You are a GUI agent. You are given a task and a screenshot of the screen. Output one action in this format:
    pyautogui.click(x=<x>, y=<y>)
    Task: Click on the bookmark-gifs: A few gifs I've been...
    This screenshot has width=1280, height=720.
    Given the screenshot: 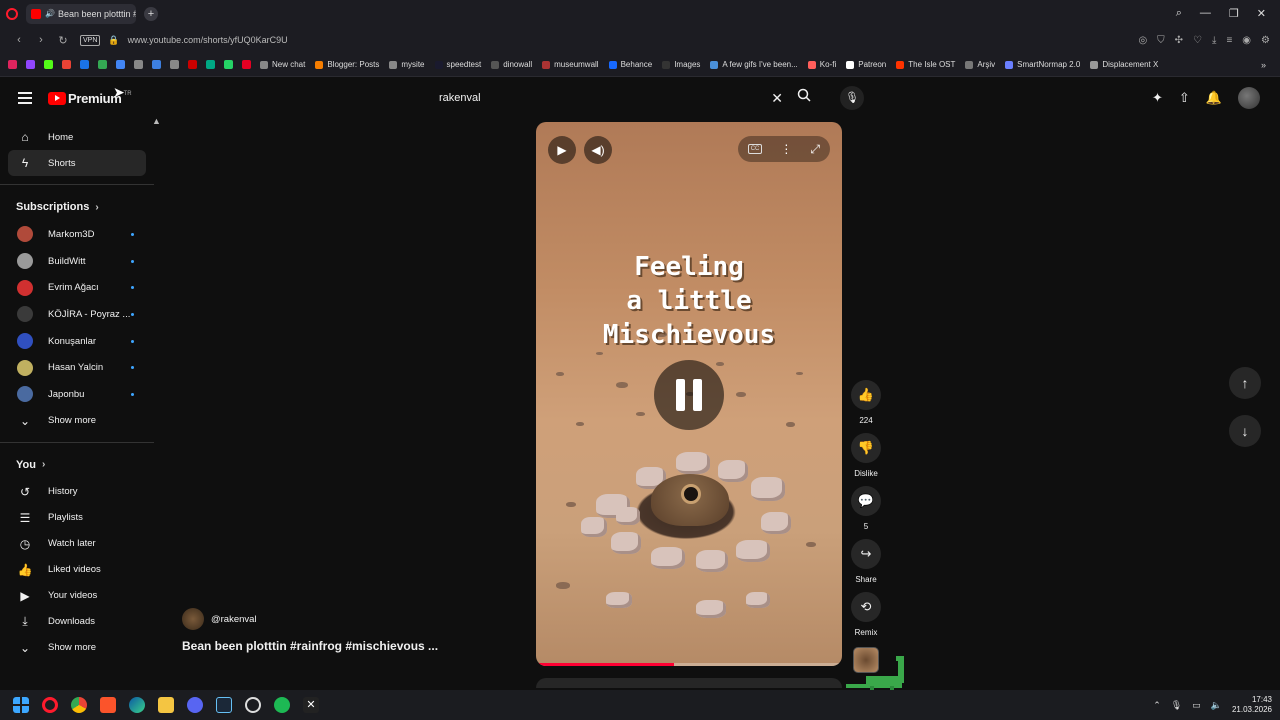 What is the action you would take?
    pyautogui.click(x=754, y=64)
    